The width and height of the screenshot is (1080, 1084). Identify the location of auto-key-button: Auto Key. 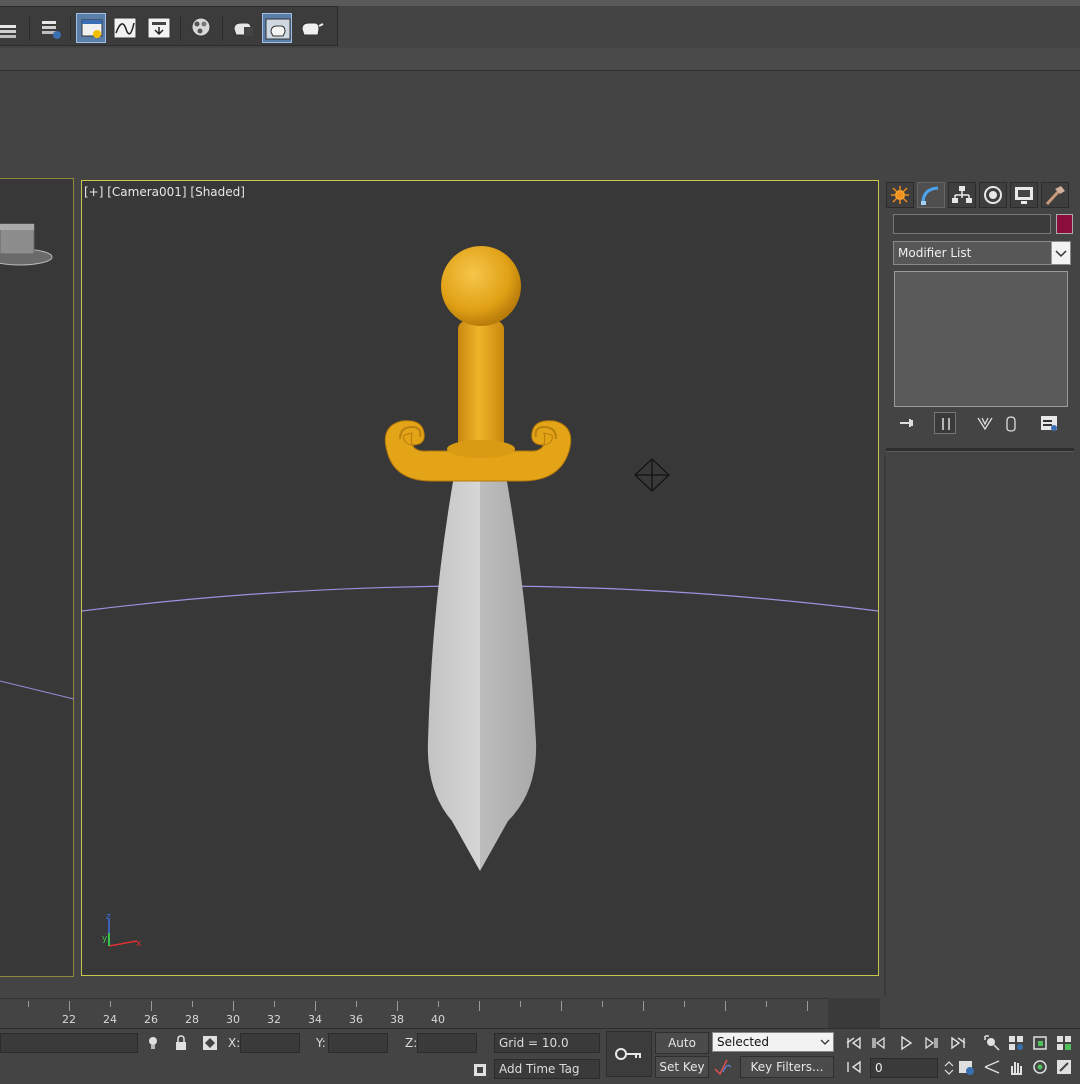
(682, 1051).